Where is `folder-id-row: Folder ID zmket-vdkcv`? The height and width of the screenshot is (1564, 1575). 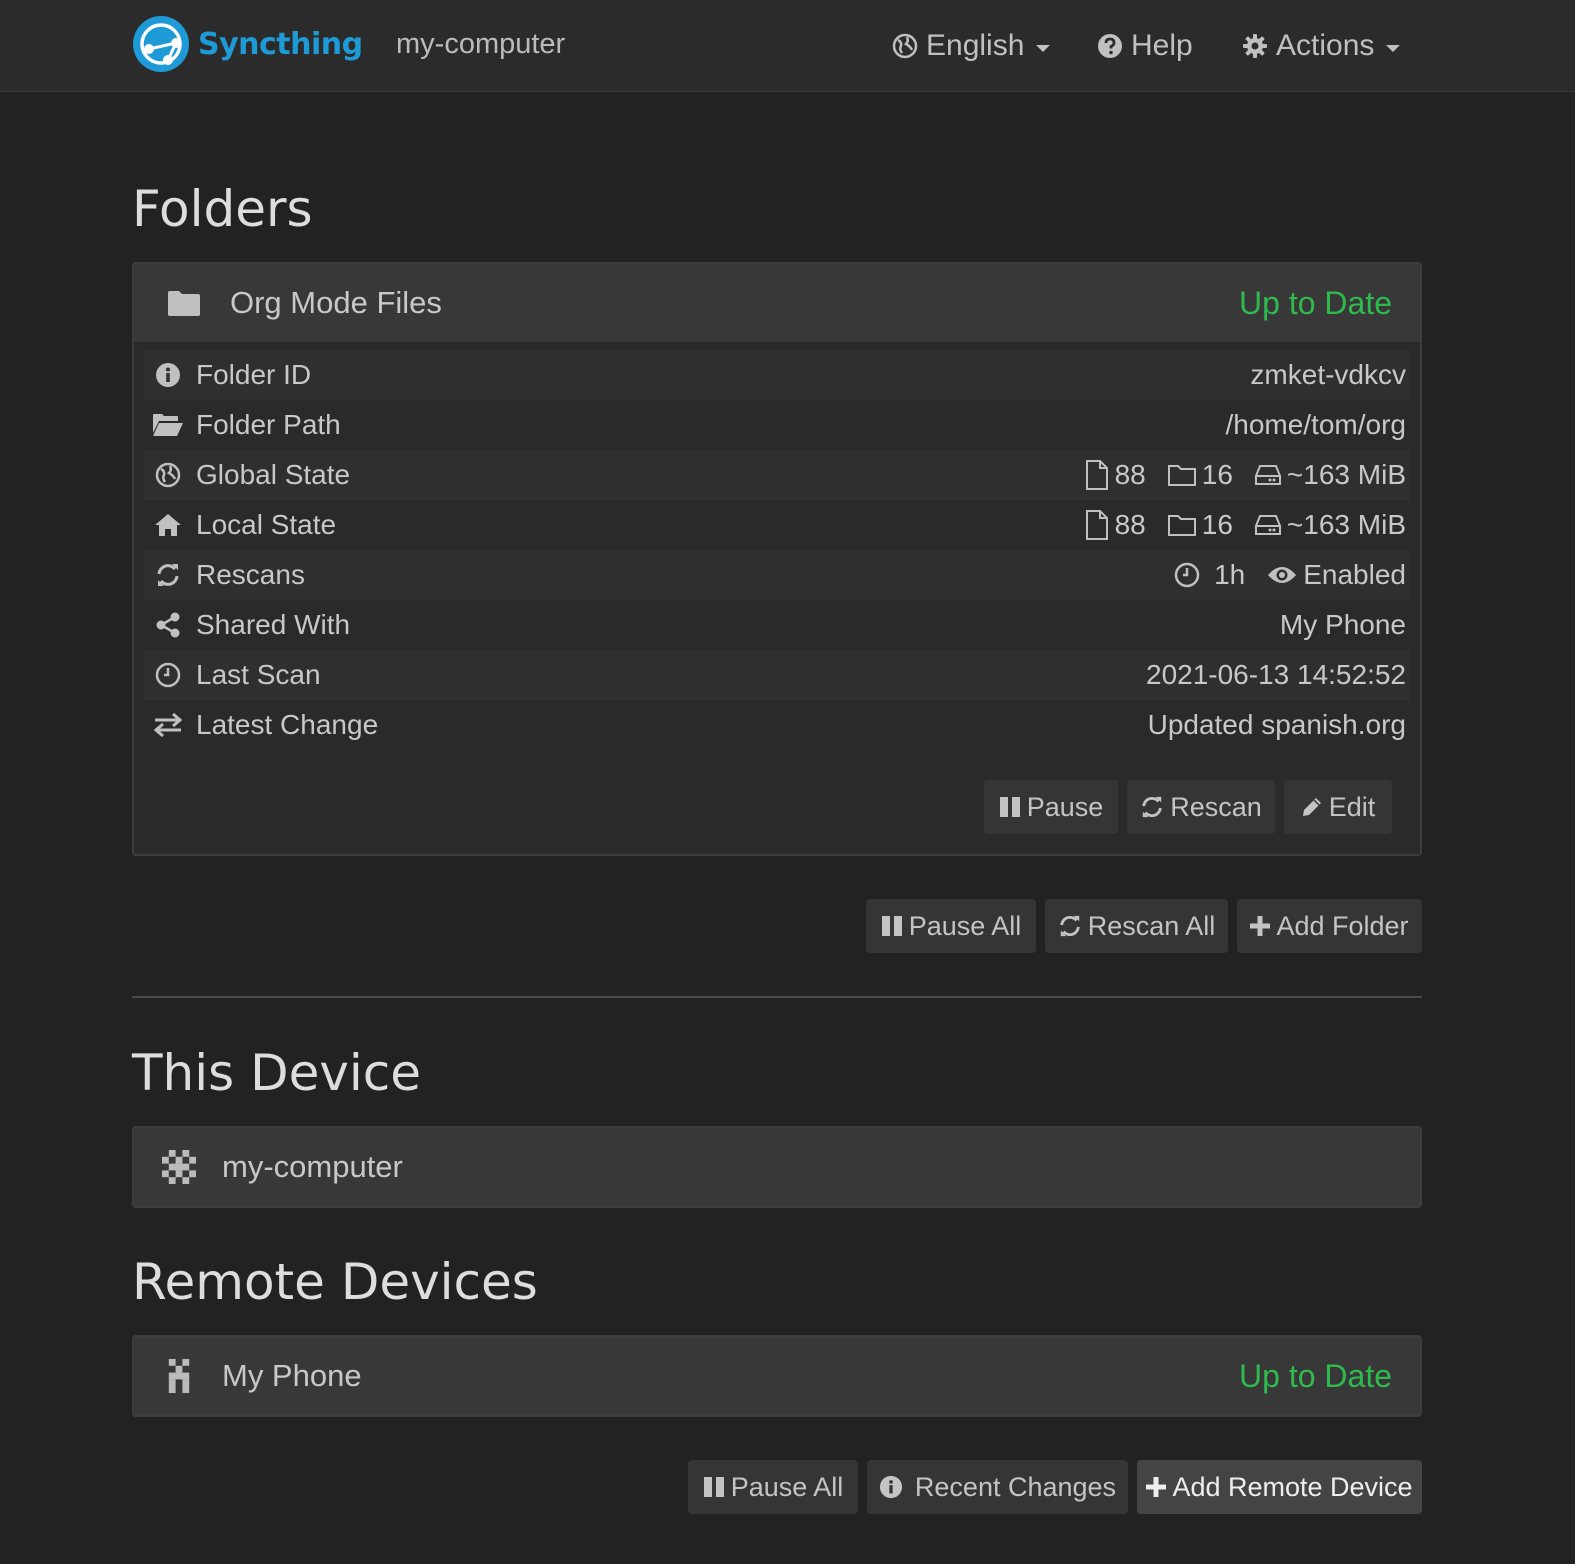
folder-id-row: Folder ID zmket-vdkcv is located at coordinates (777, 375).